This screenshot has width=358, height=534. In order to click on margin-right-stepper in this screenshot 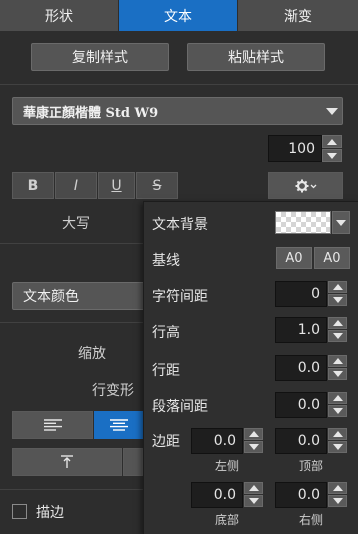, I will do `click(337, 494)`.